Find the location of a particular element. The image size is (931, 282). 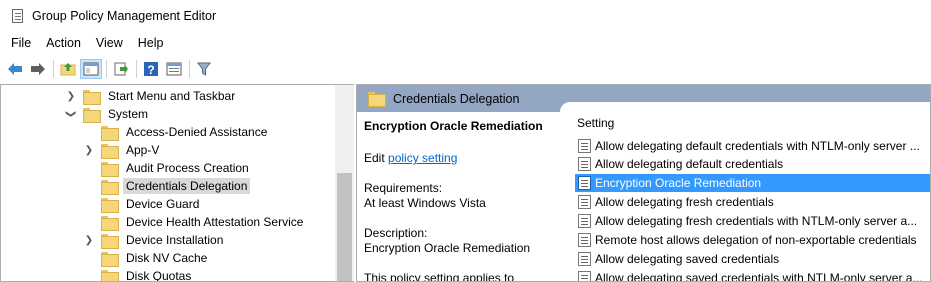

description-more: This policy setting applies to is located at coordinates (439, 276).